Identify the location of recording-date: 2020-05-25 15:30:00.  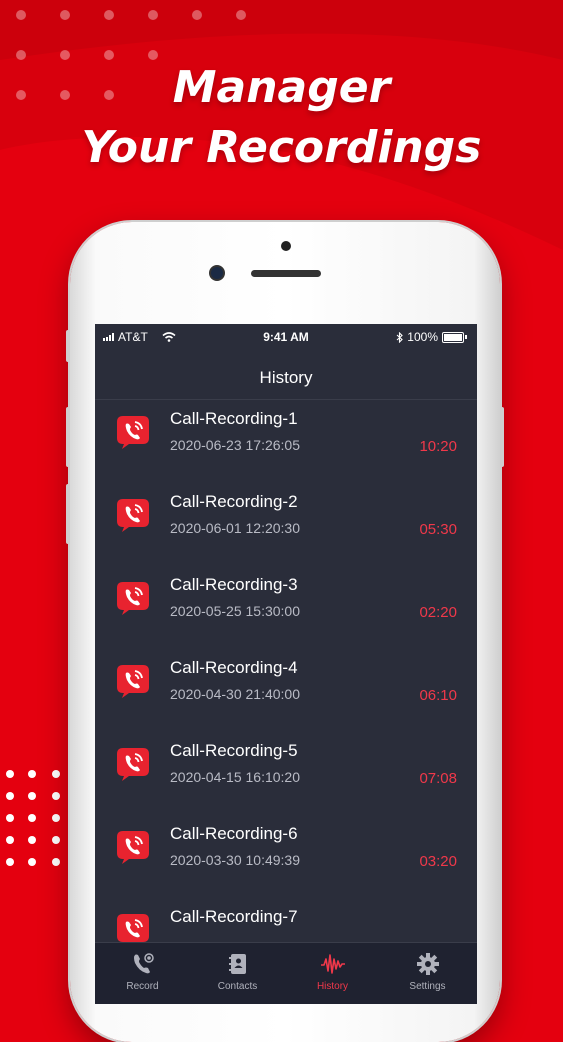
(235, 611).